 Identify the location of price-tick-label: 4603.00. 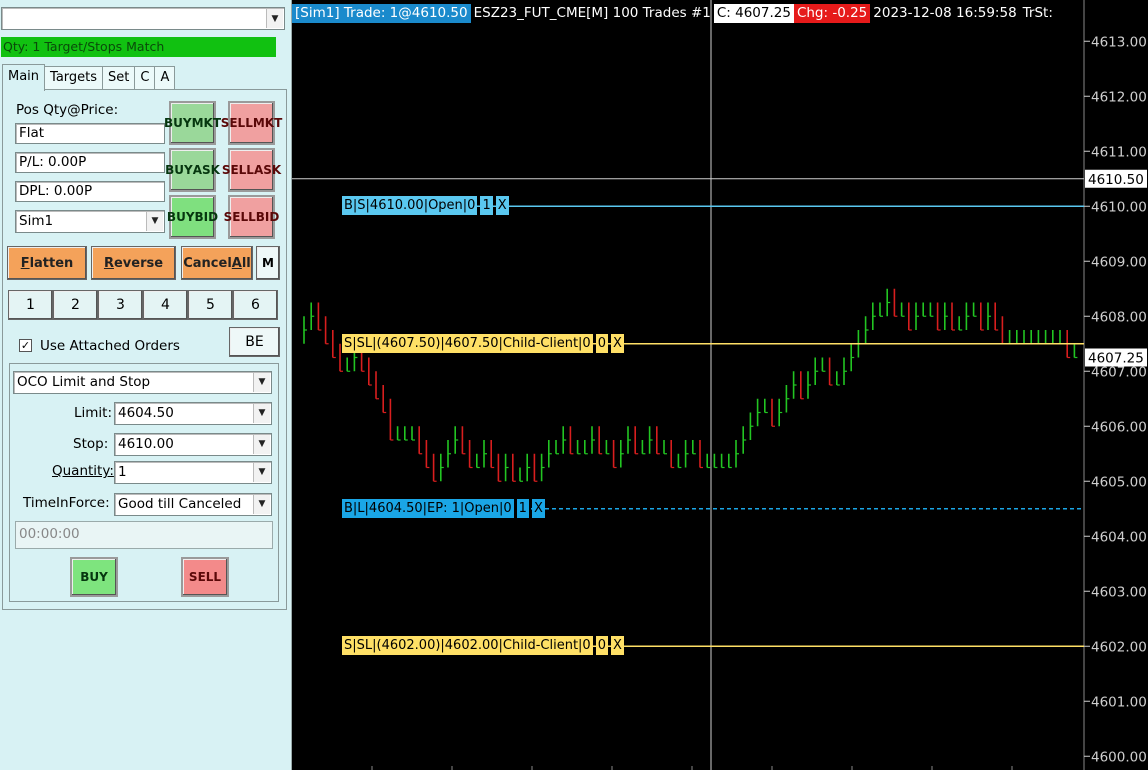
(1119, 592).